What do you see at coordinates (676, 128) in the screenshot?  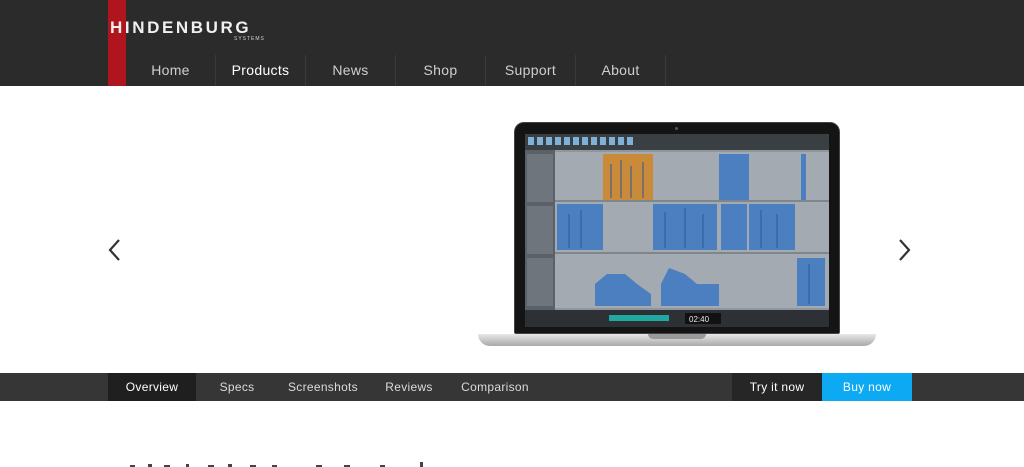 I see `camera-dot` at bounding box center [676, 128].